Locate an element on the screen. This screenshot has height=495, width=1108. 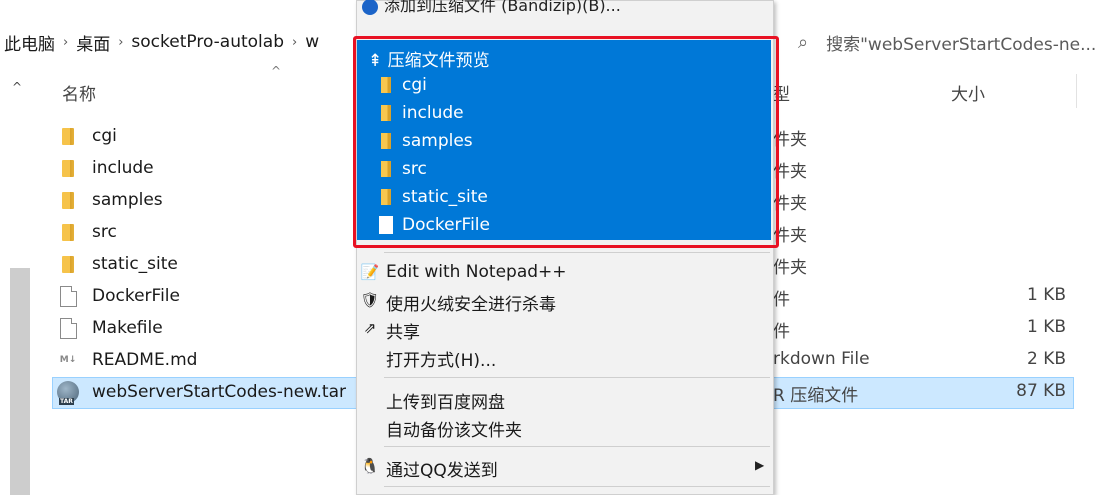
file-name: src is located at coordinates (104, 232).